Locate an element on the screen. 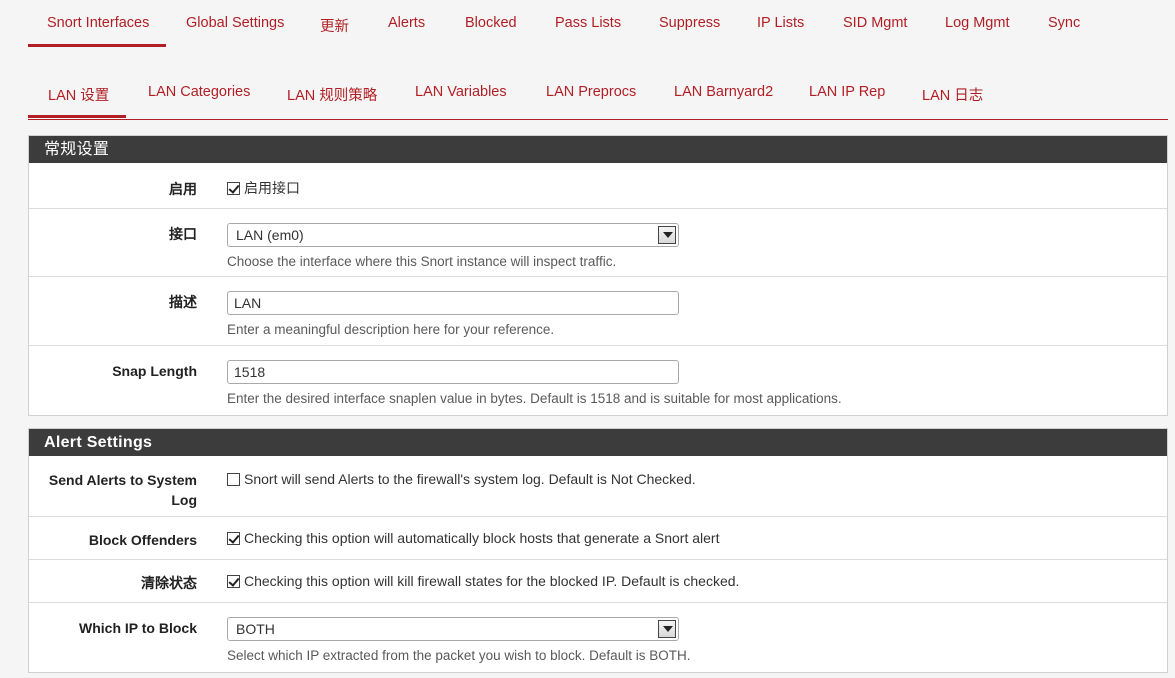  block-offenders-checkbox is located at coordinates (233, 538).